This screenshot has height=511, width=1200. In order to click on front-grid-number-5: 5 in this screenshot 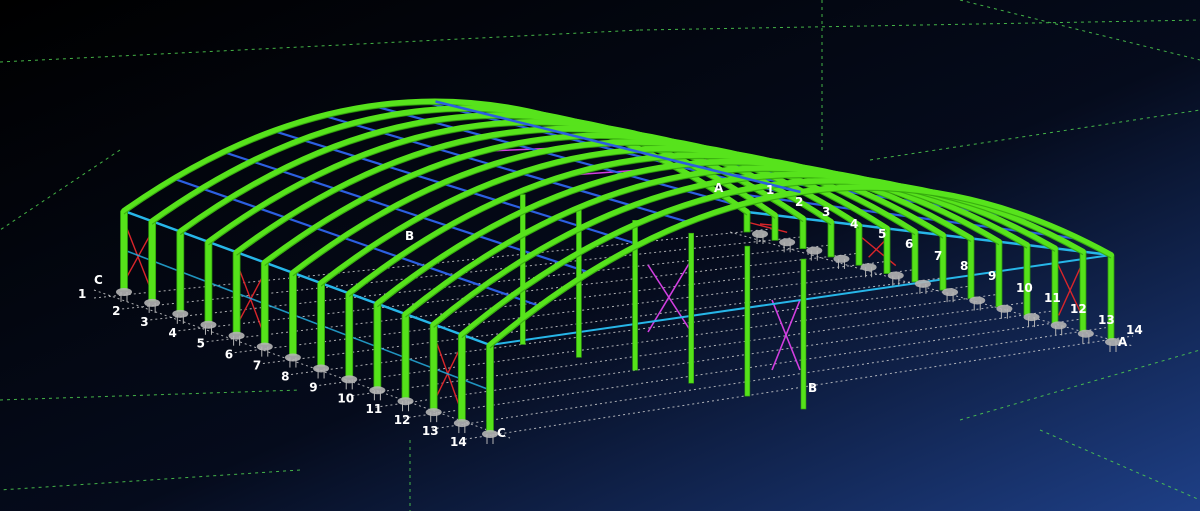, I will do `click(201, 344)`.